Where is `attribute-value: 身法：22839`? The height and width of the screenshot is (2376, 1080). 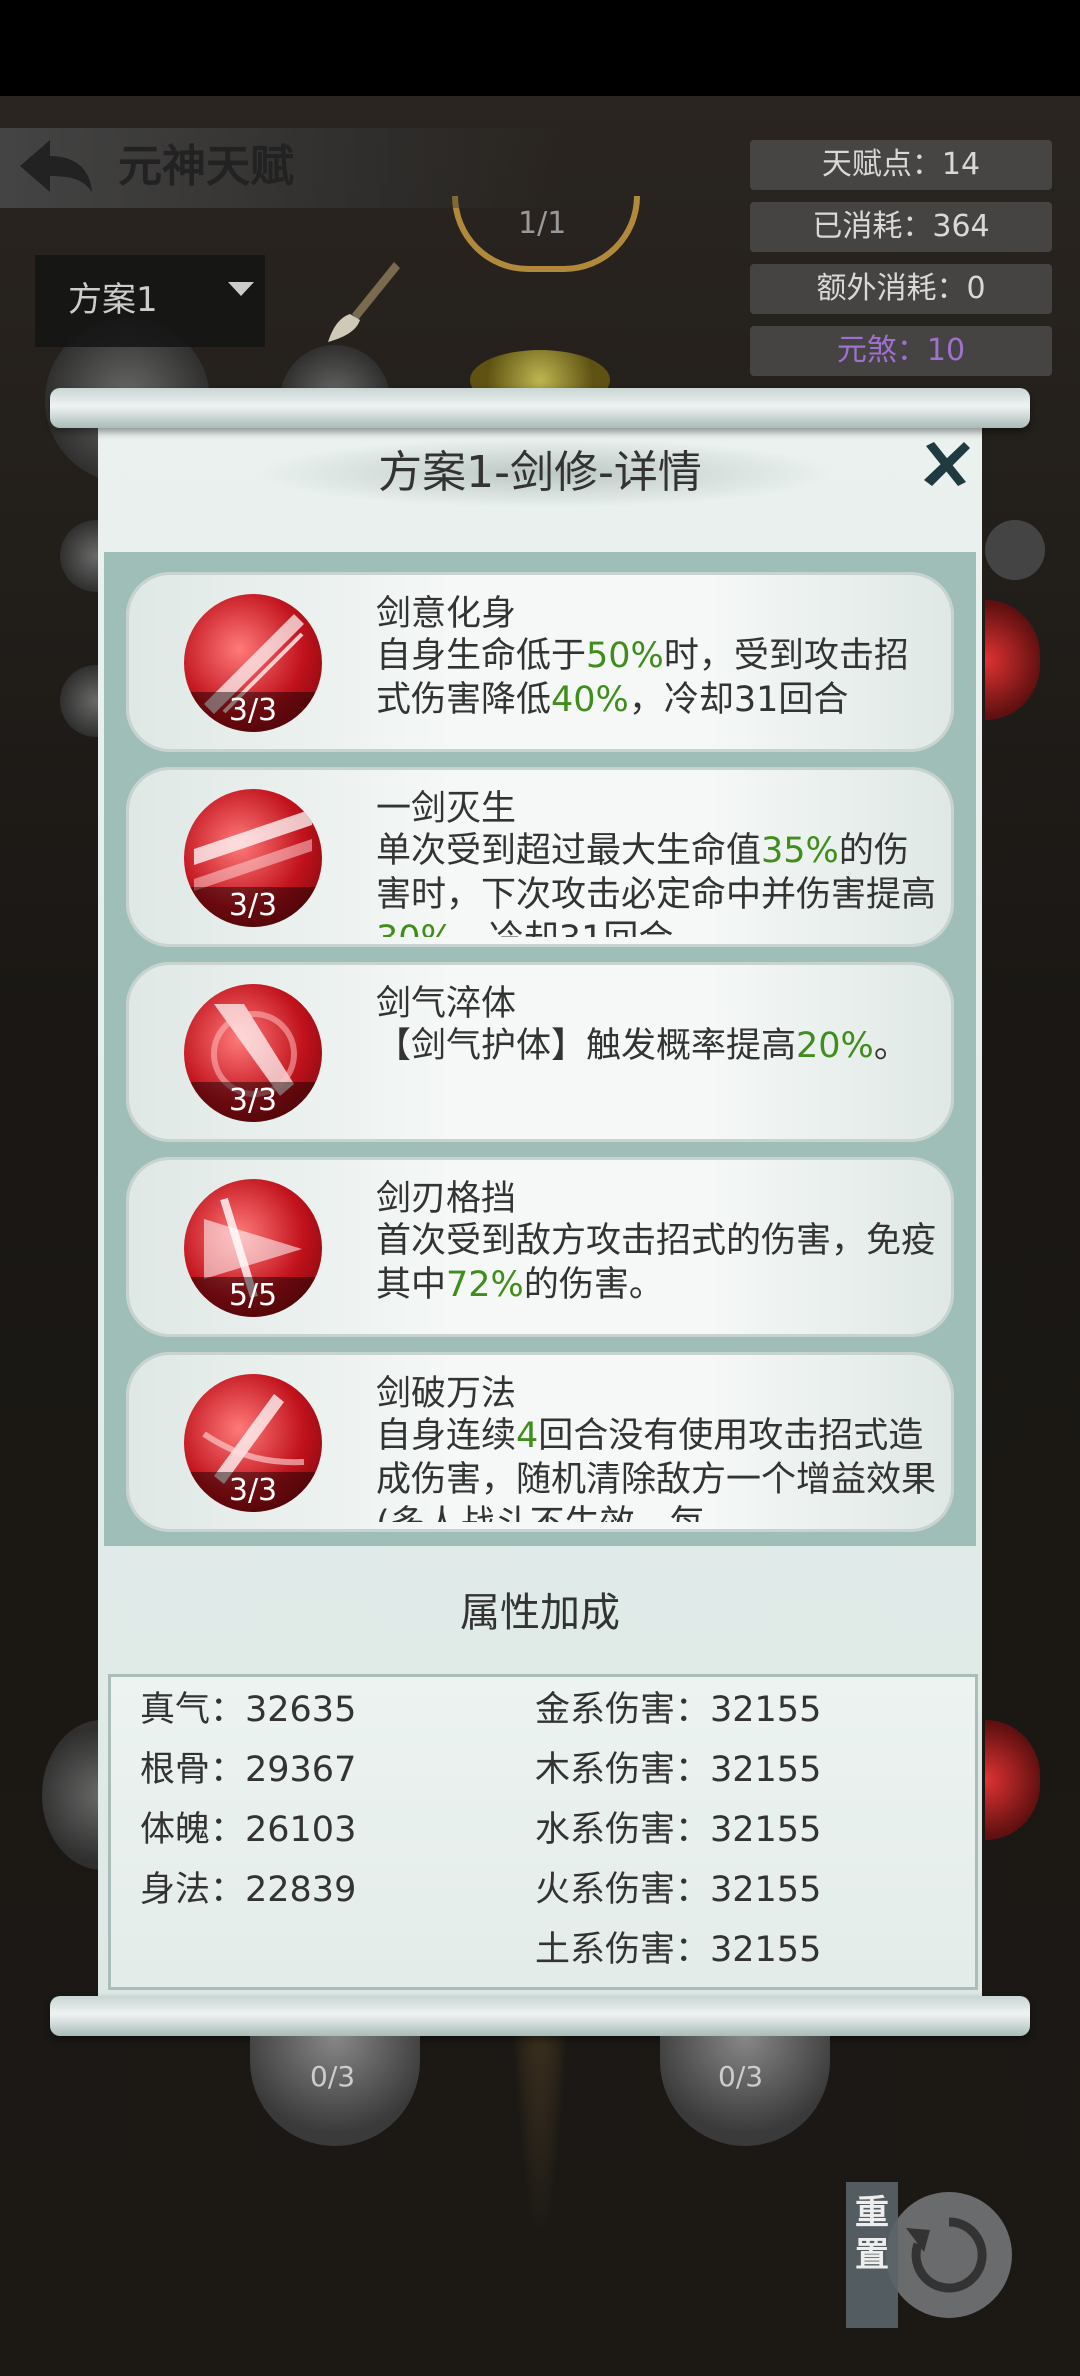
attribute-value: 身法：22839 is located at coordinates (248, 1890).